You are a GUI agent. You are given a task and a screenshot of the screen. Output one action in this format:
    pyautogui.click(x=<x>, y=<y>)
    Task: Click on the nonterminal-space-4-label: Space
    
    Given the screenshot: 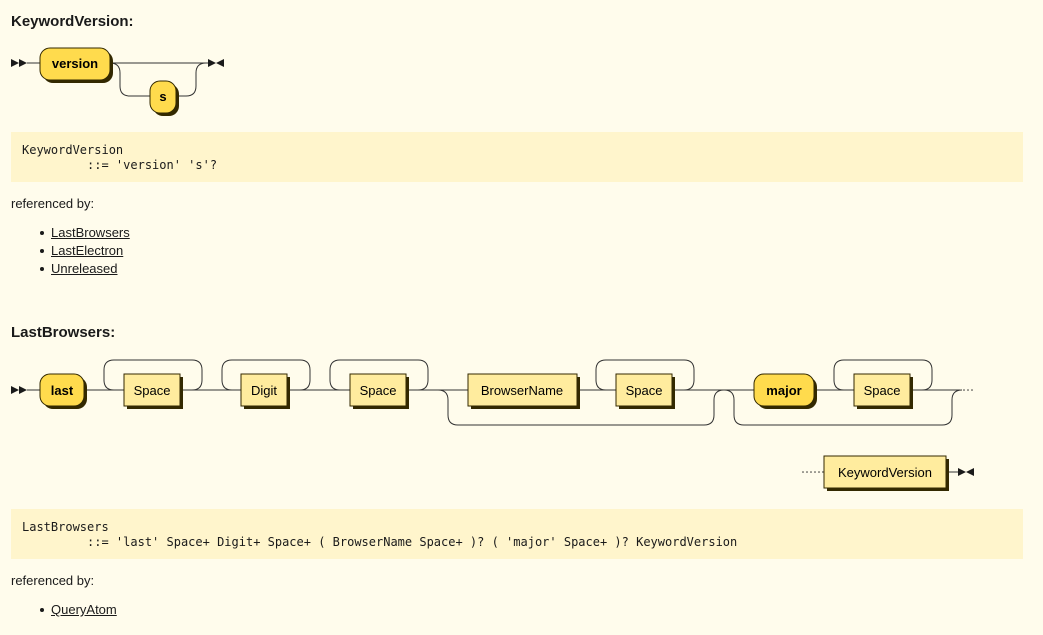 What is the action you would take?
    pyautogui.click(x=882, y=390)
    